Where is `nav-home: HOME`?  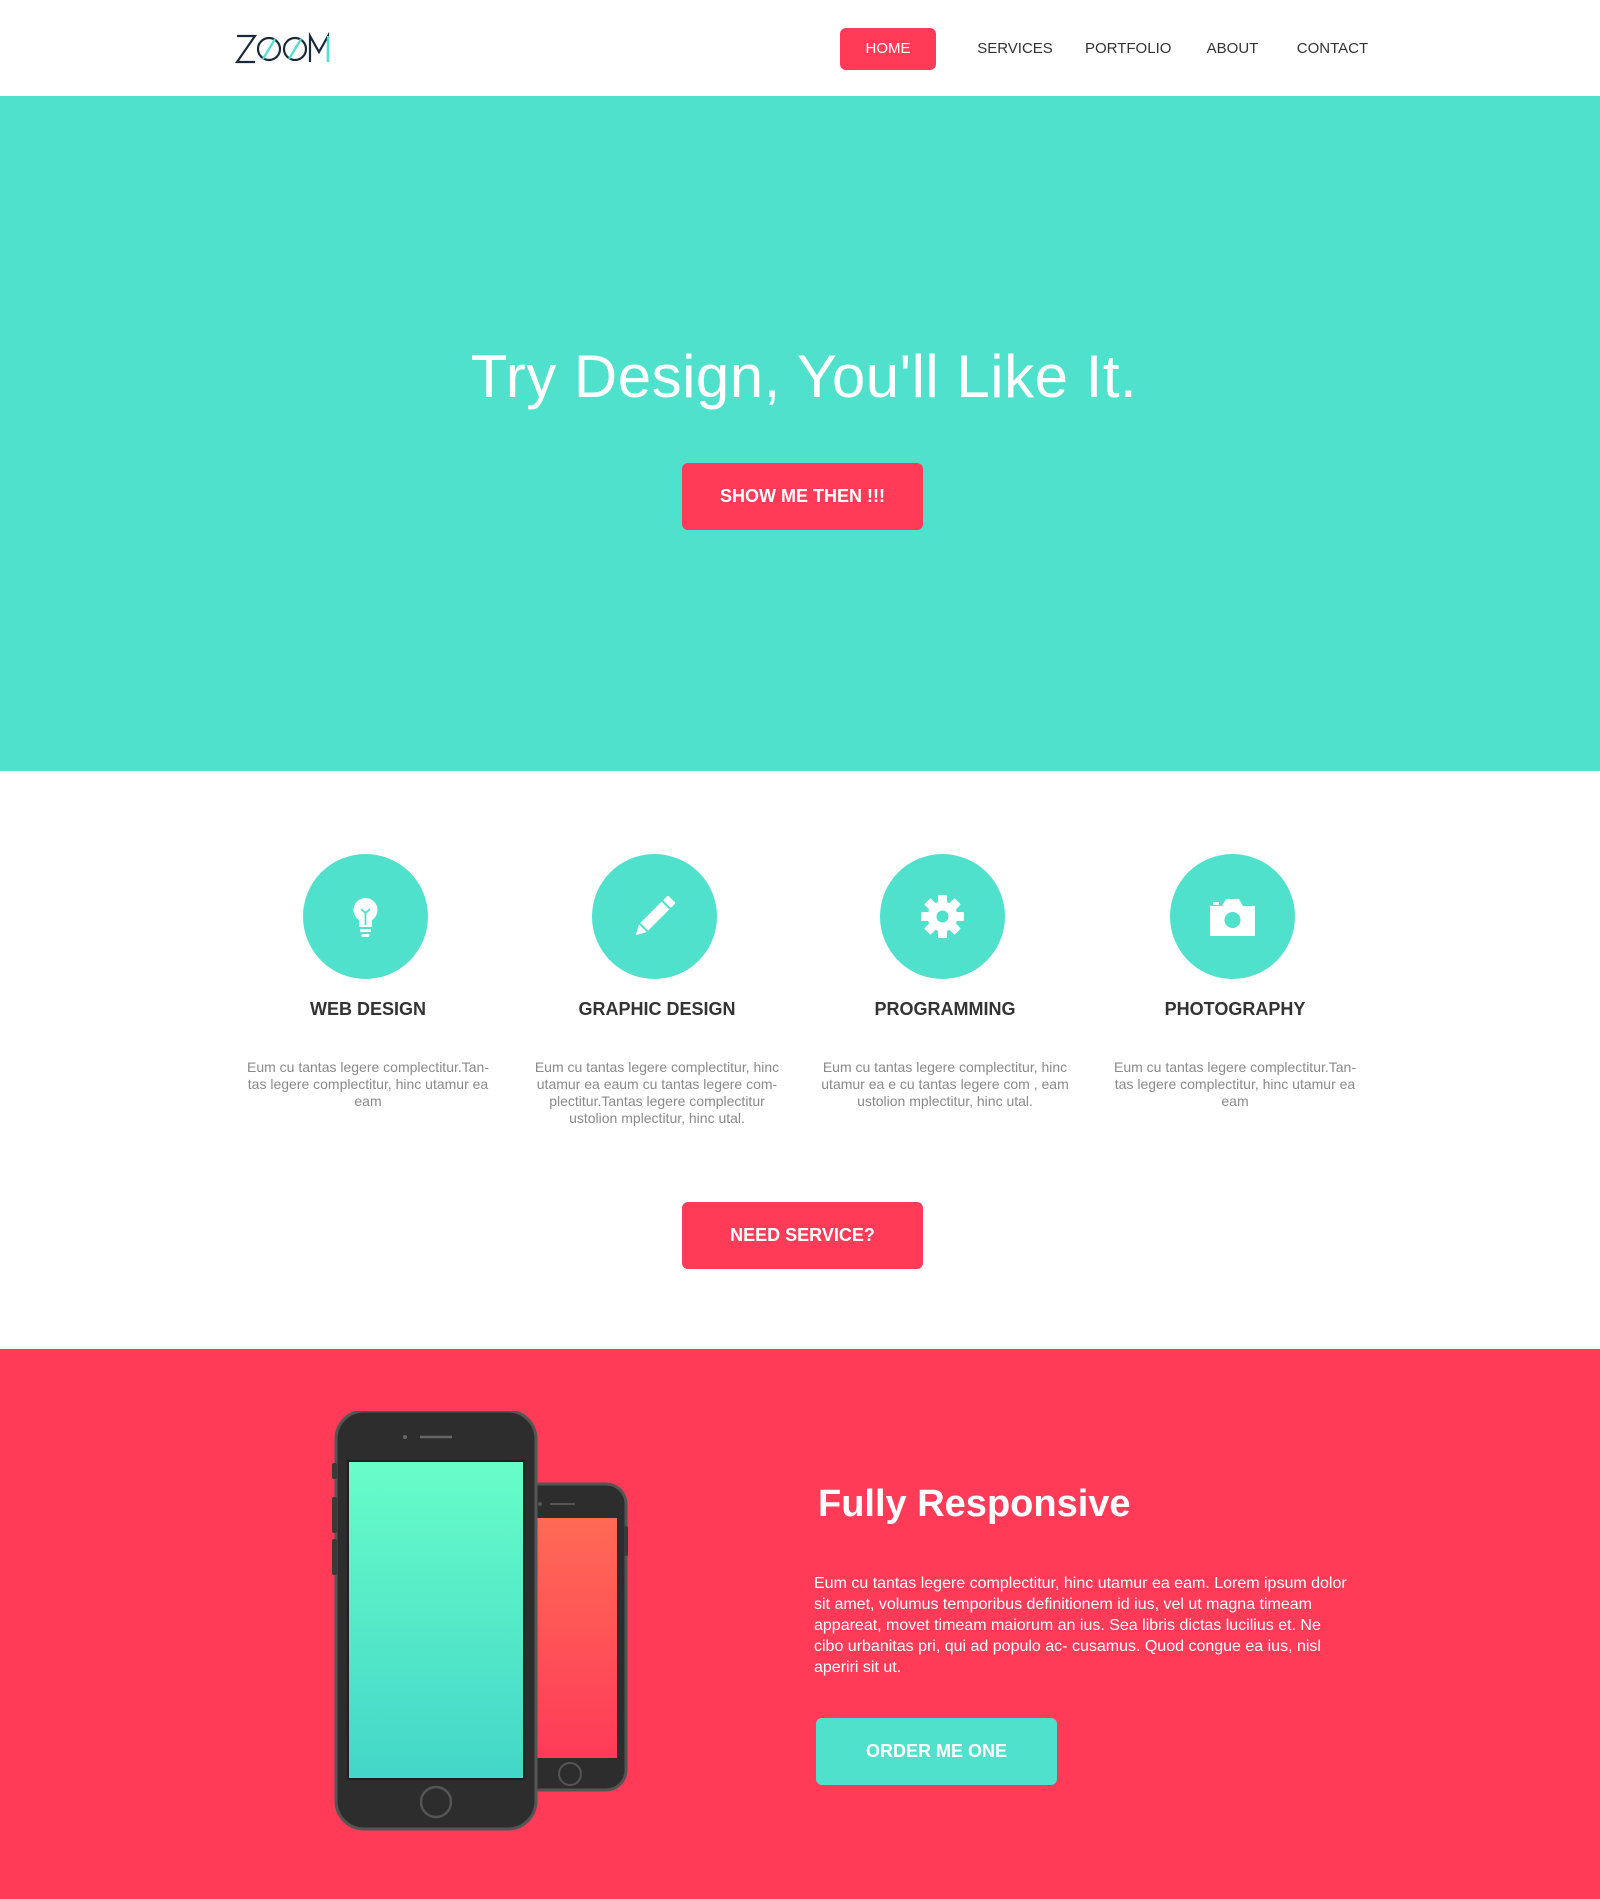 nav-home: HOME is located at coordinates (888, 49).